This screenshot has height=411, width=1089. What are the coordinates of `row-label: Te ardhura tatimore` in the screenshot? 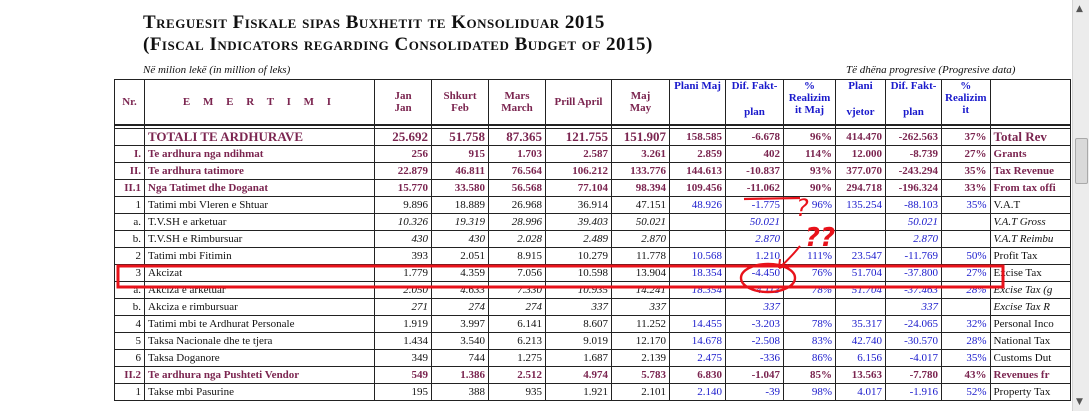 It's located at (259, 171).